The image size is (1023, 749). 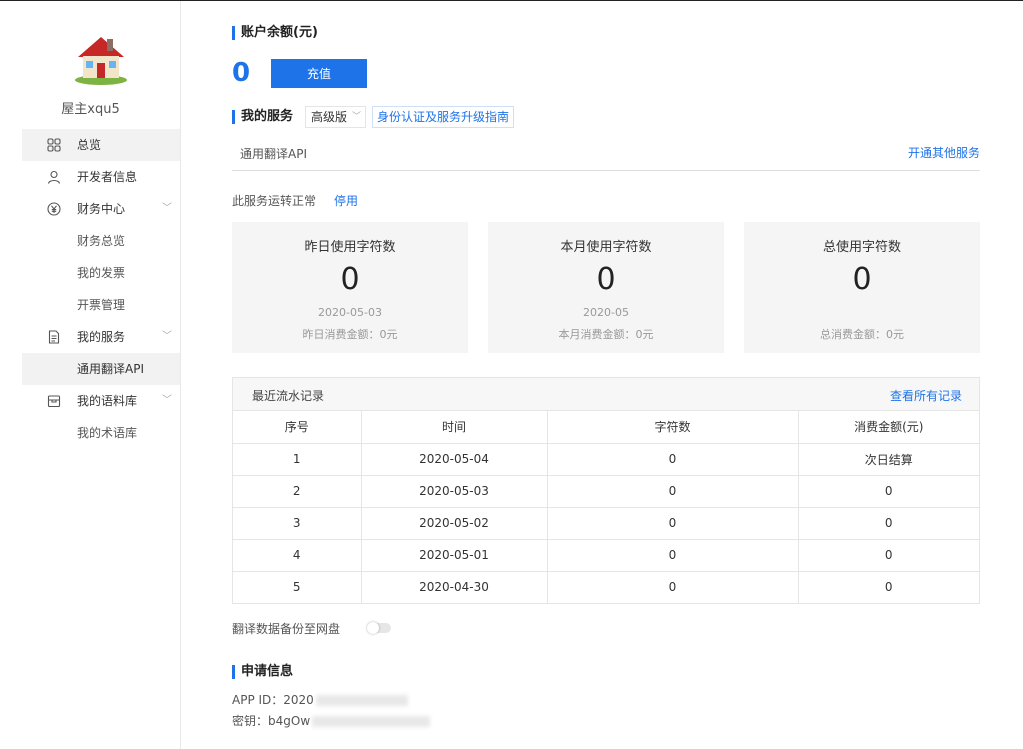 What do you see at coordinates (454, 459) in the screenshot?
I see `table-cell: 2020-05-04` at bounding box center [454, 459].